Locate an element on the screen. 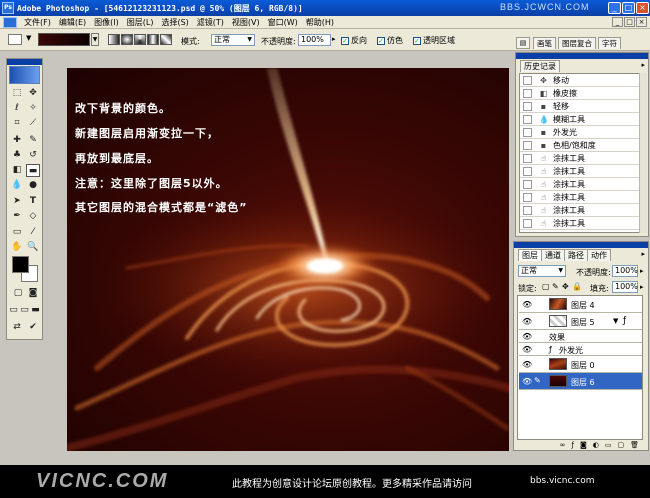 The width and height of the screenshot is (650, 498). layer-row: 👁 图层 0 is located at coordinates (580, 364).